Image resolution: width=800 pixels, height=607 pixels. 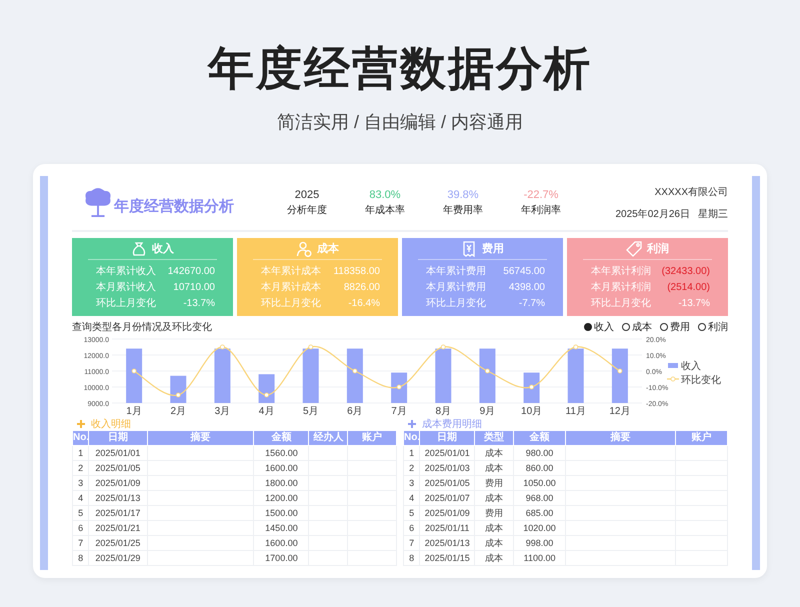 I want to click on column-header: 日期, so click(x=447, y=438).